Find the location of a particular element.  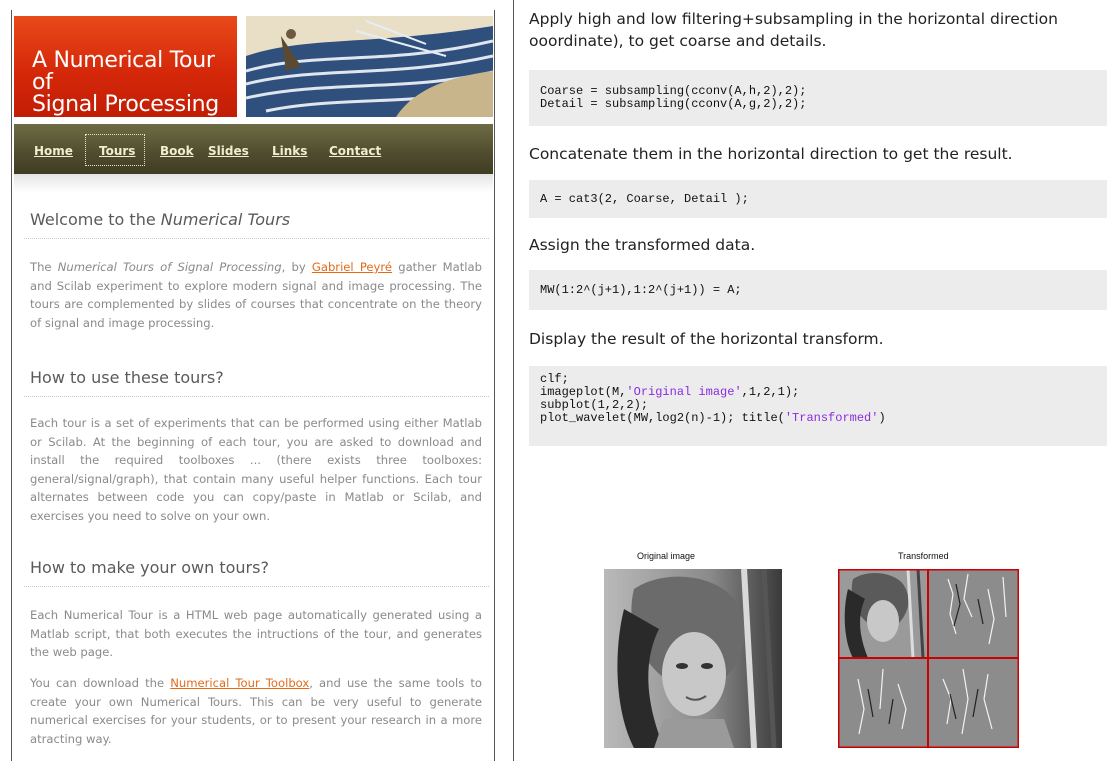

code-token: imageplot(M, is located at coordinates (583, 392).